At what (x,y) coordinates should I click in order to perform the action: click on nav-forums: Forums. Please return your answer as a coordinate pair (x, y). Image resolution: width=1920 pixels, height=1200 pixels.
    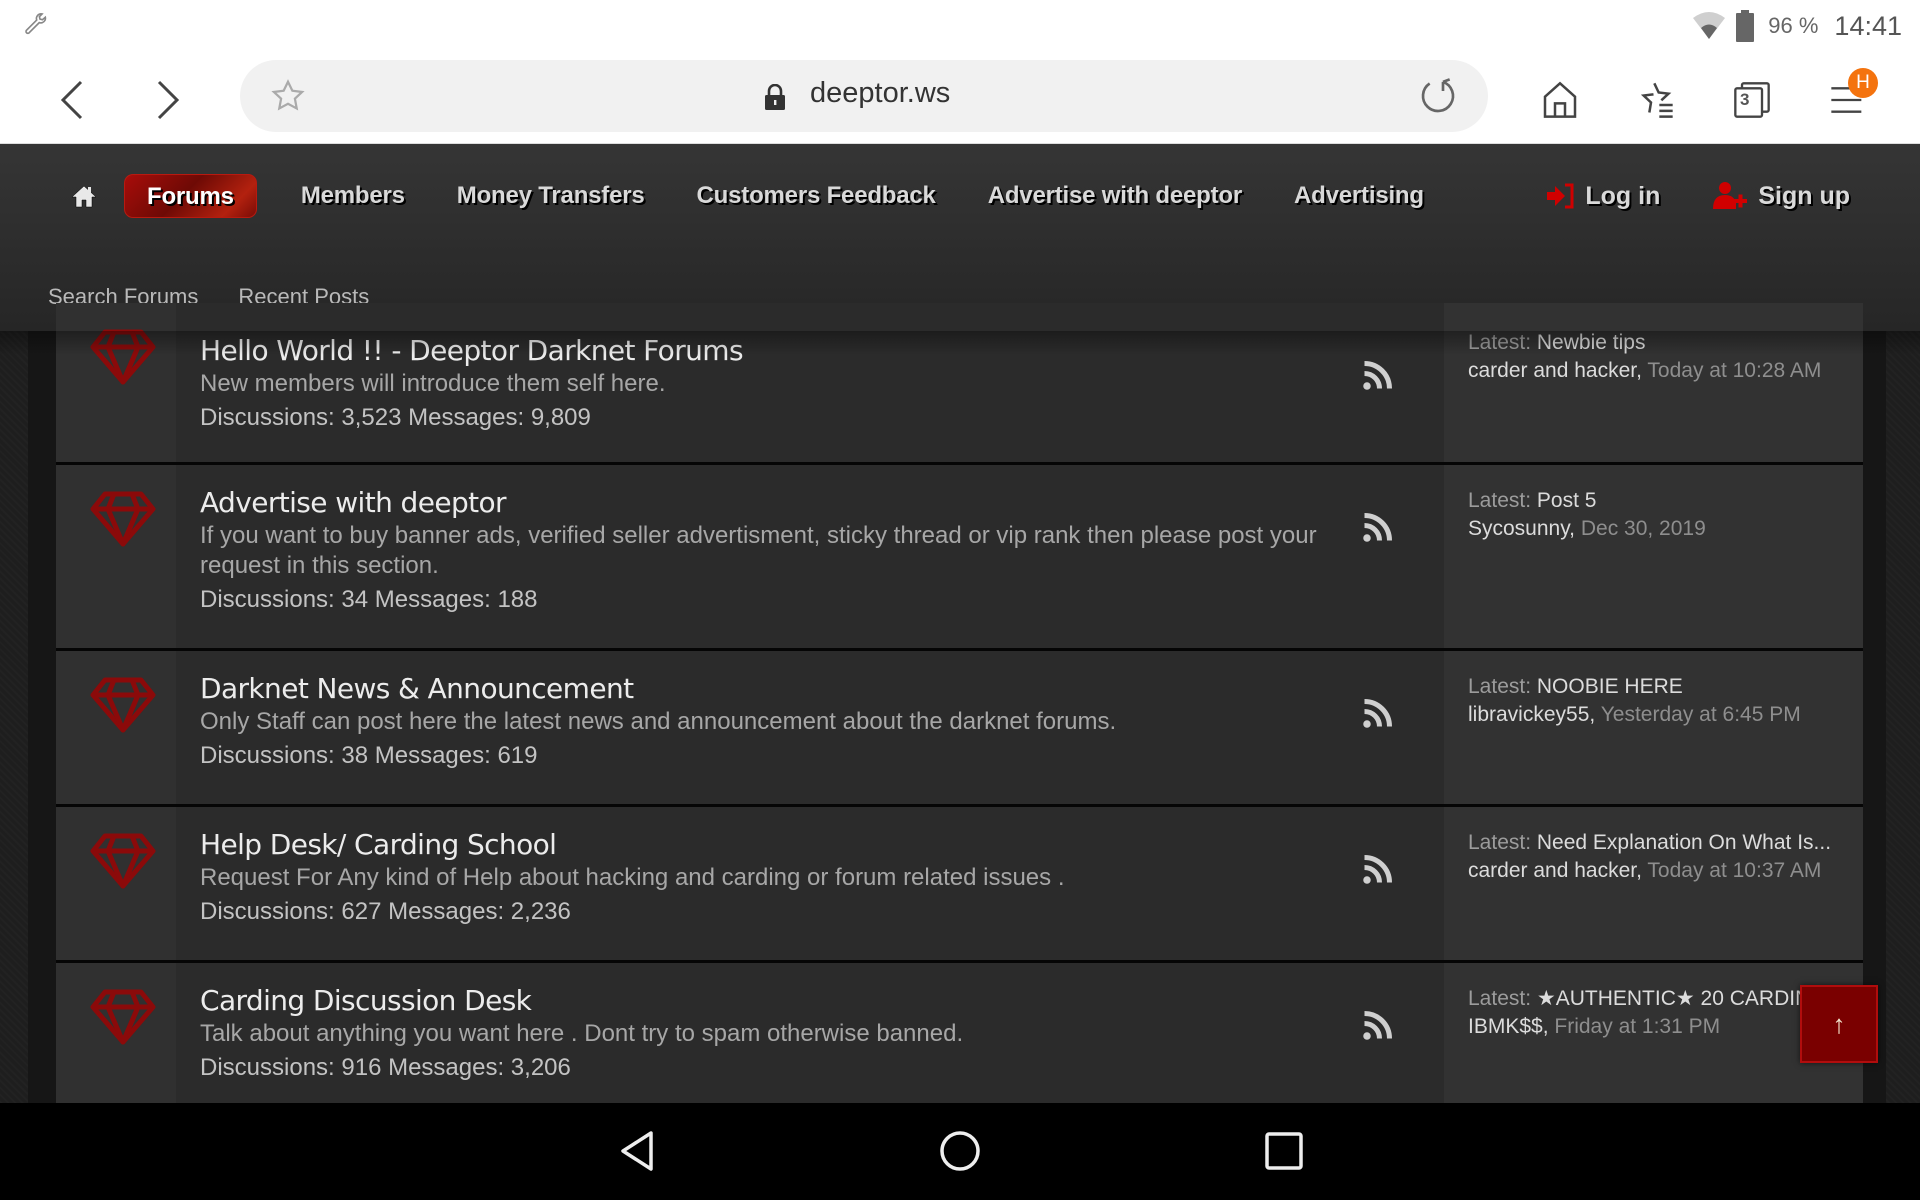
    Looking at the image, I should click on (190, 196).